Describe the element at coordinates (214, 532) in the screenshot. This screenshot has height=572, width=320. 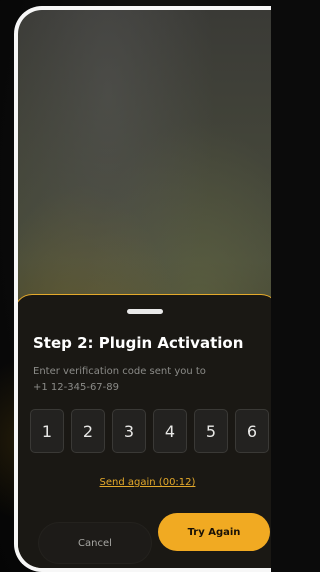
I see `try-again-button: Try Again` at that location.